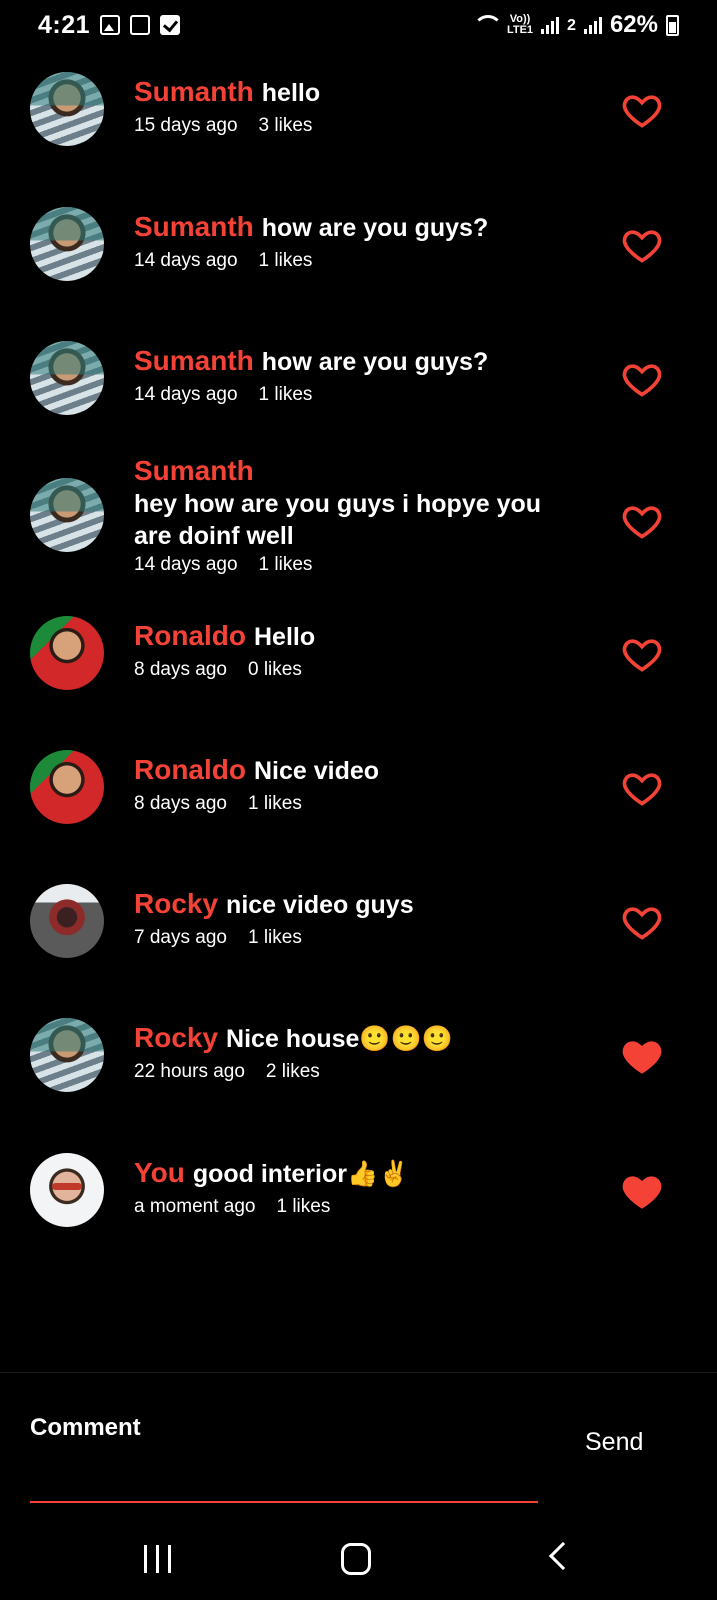  Describe the element at coordinates (563, 1556) in the screenshot. I see `back-icon` at that location.